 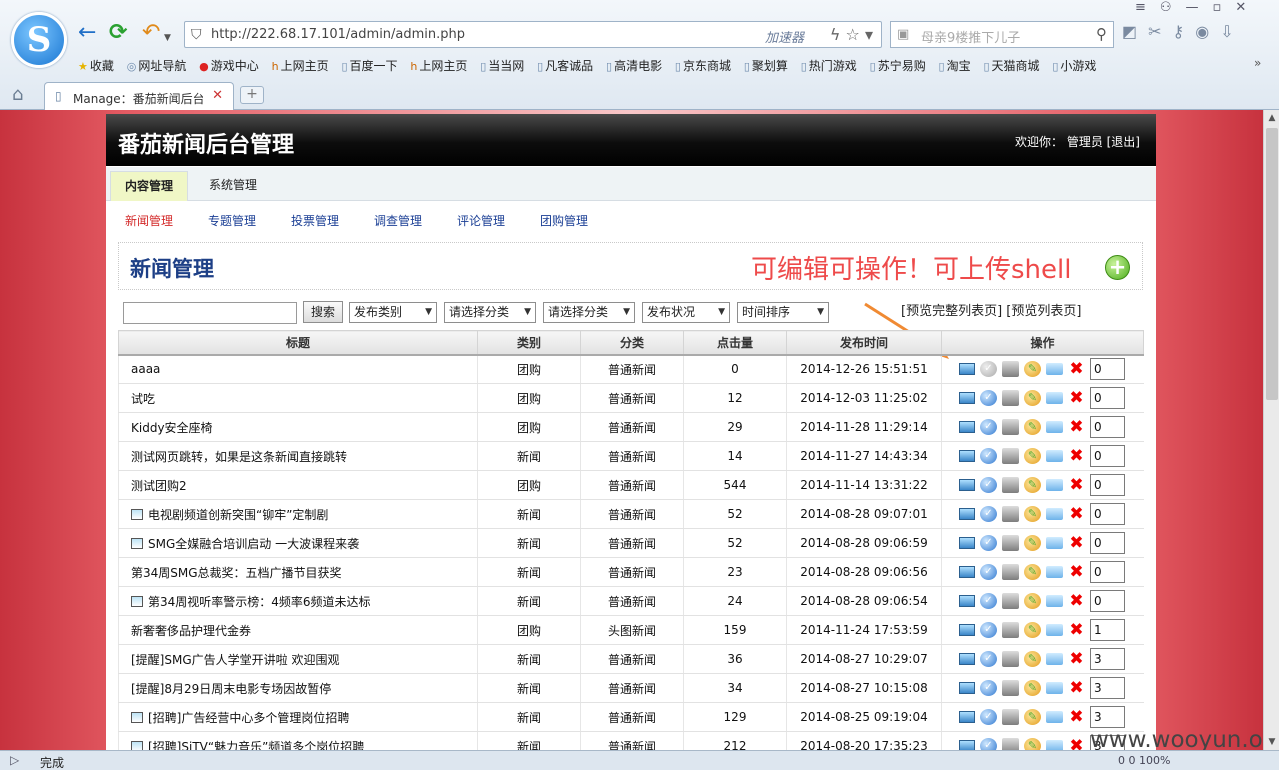 I want to click on news-title: Kiddy安全座椅, so click(x=172, y=428).